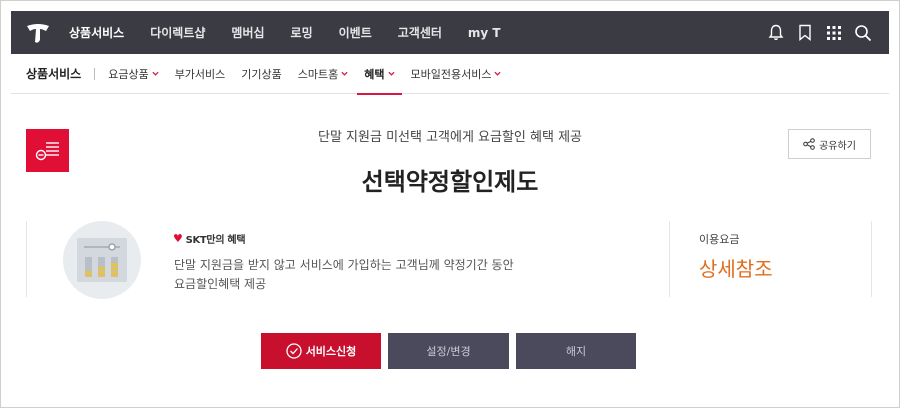  I want to click on bell-icon, so click(776, 33).